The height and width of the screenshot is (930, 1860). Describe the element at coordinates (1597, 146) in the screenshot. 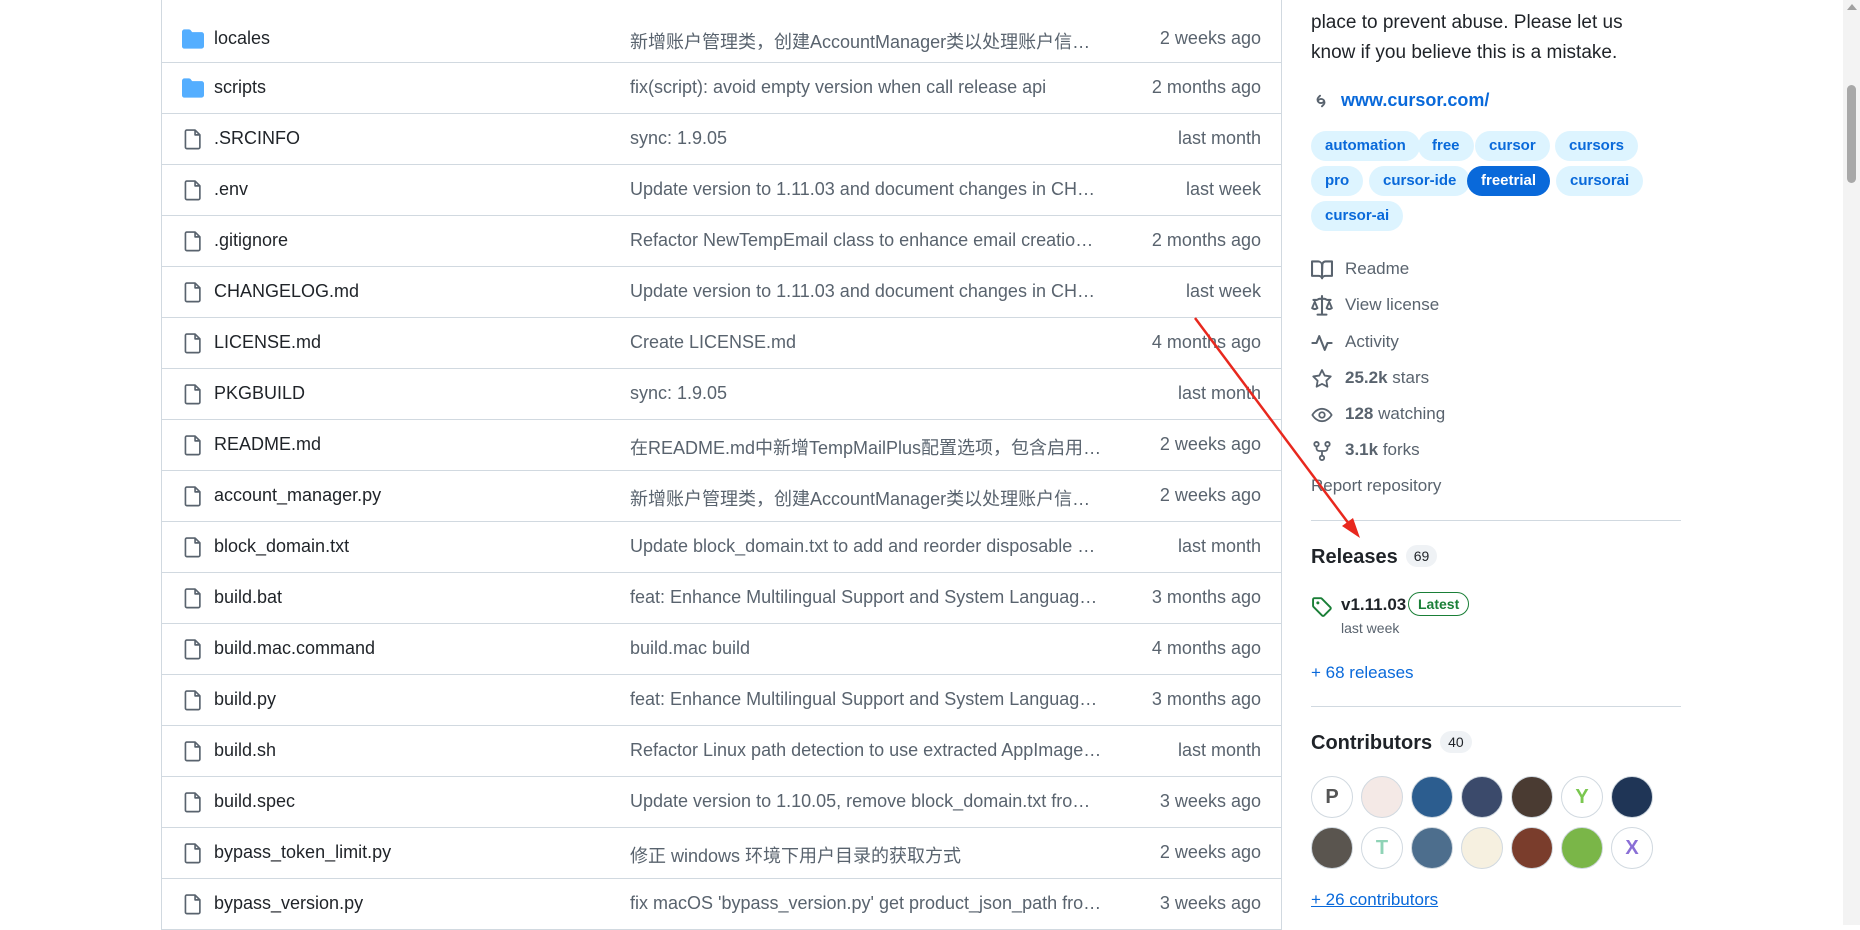

I see `topic-tag: cursors` at that location.